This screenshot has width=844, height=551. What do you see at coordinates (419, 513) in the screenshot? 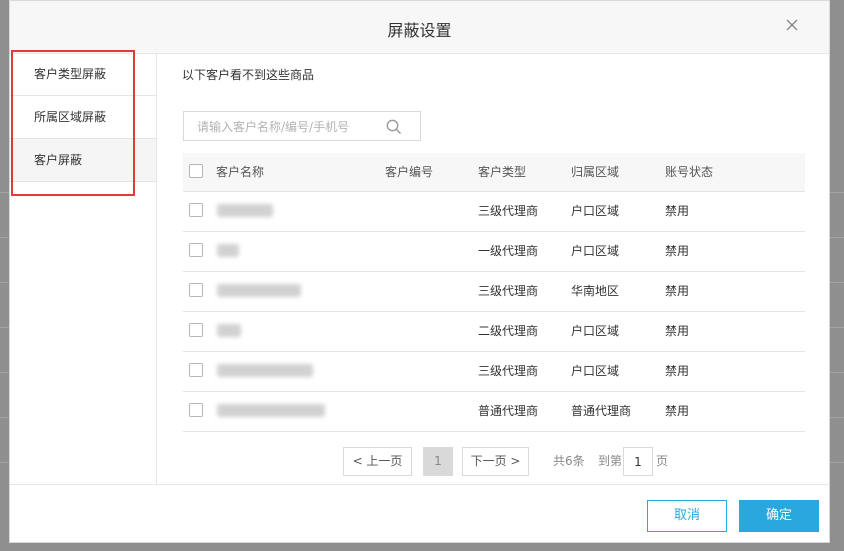
I see `dialog-footer: 取消 确定` at bounding box center [419, 513].